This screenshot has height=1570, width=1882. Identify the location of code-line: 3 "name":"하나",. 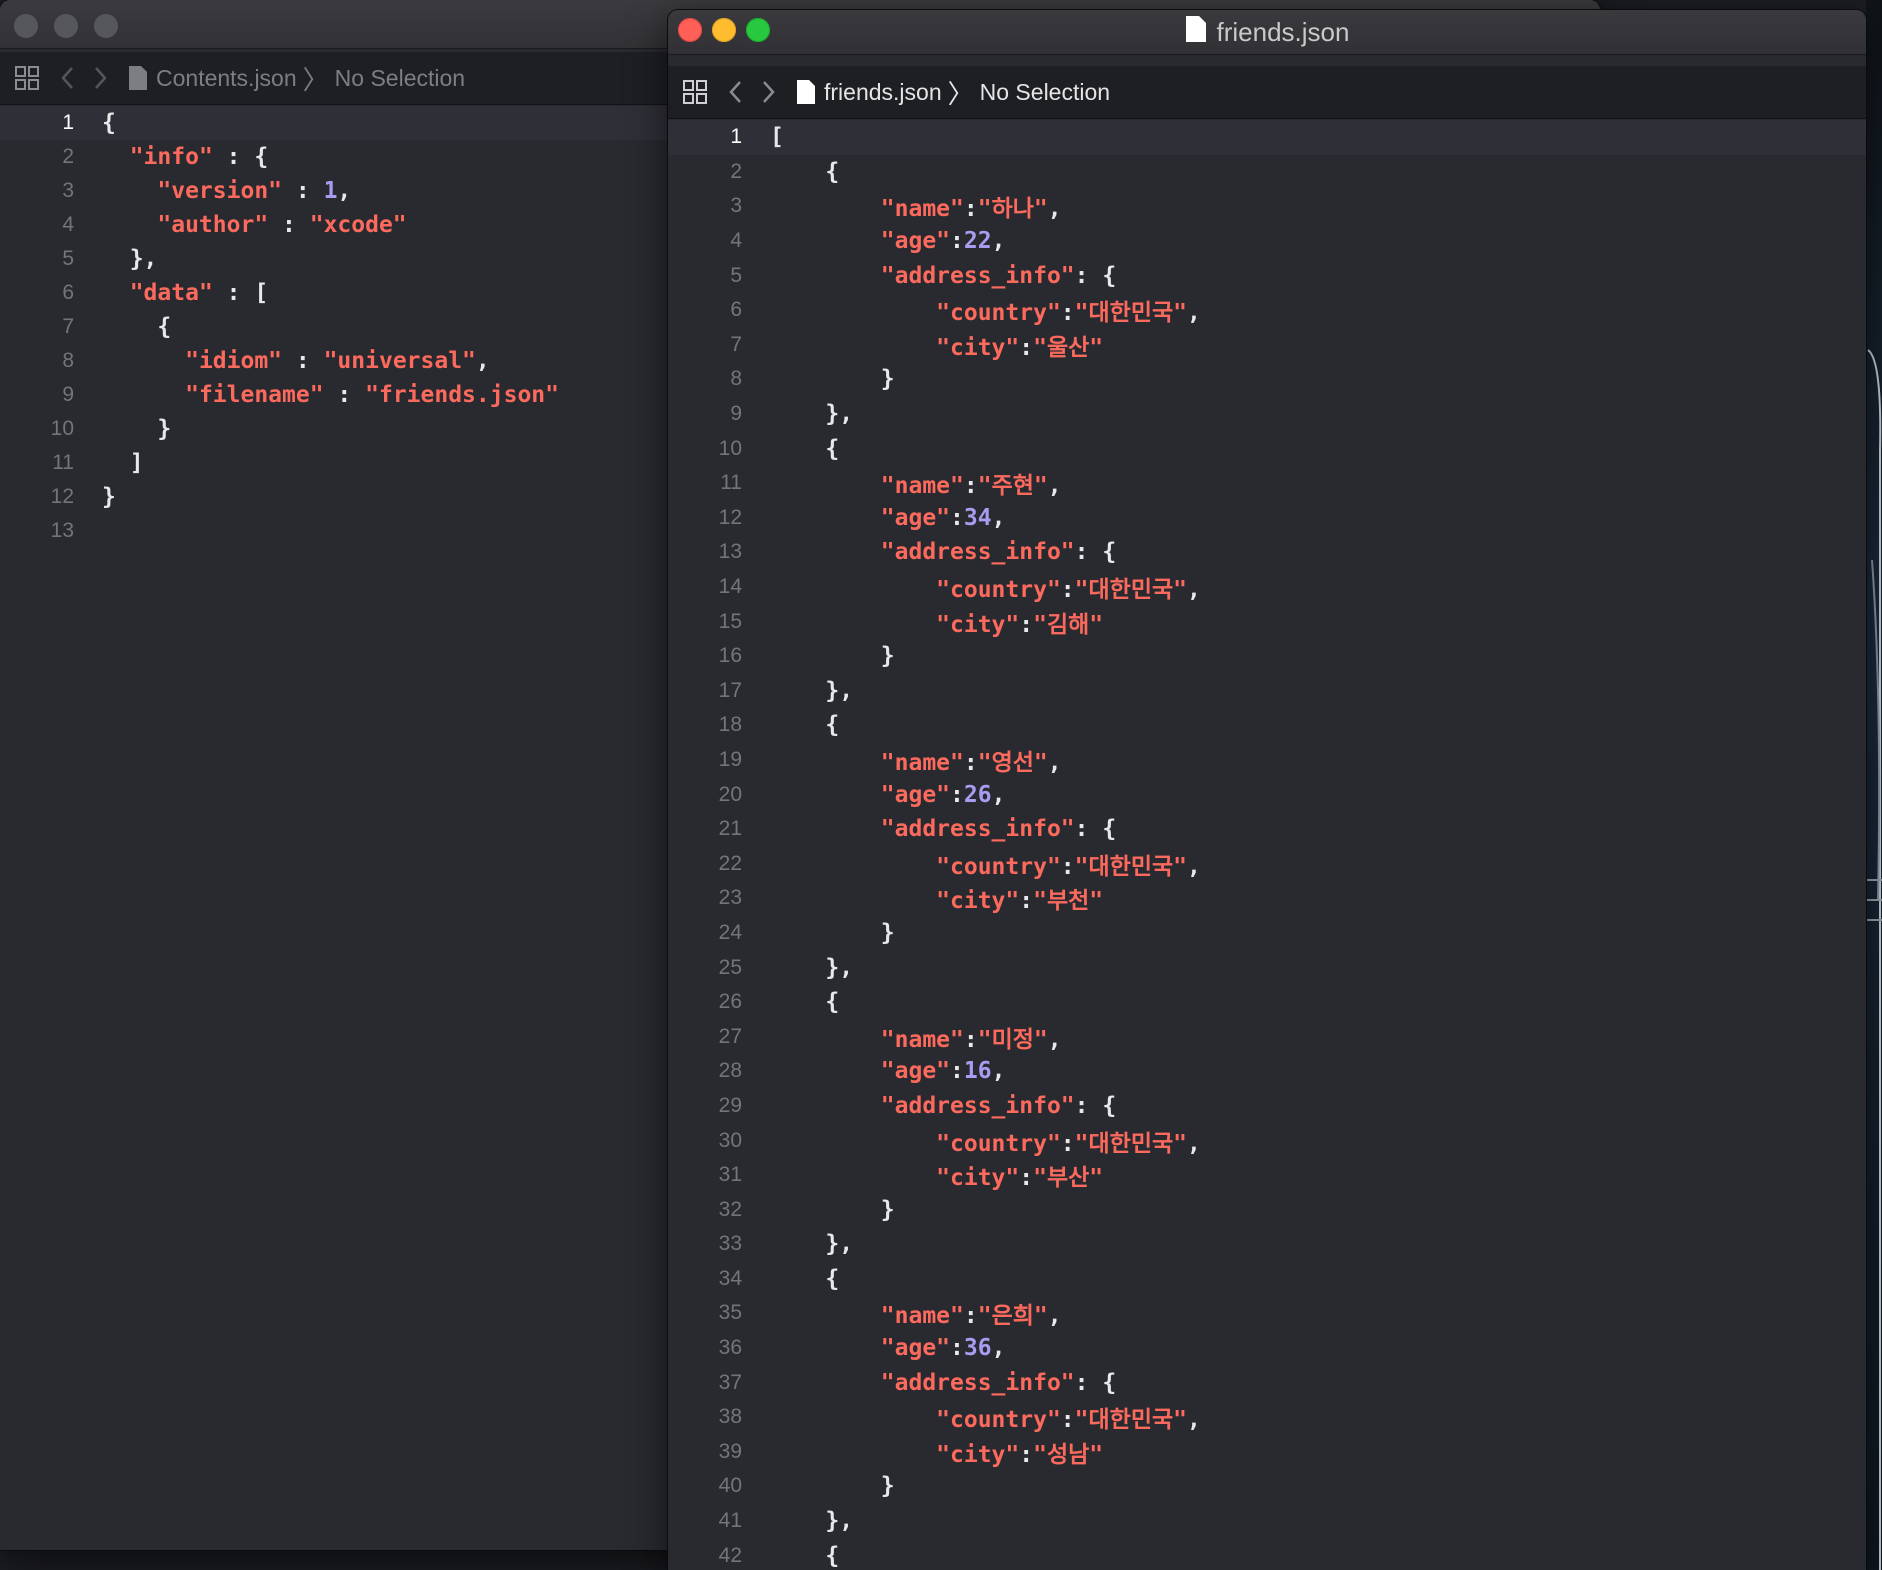
(1267, 206).